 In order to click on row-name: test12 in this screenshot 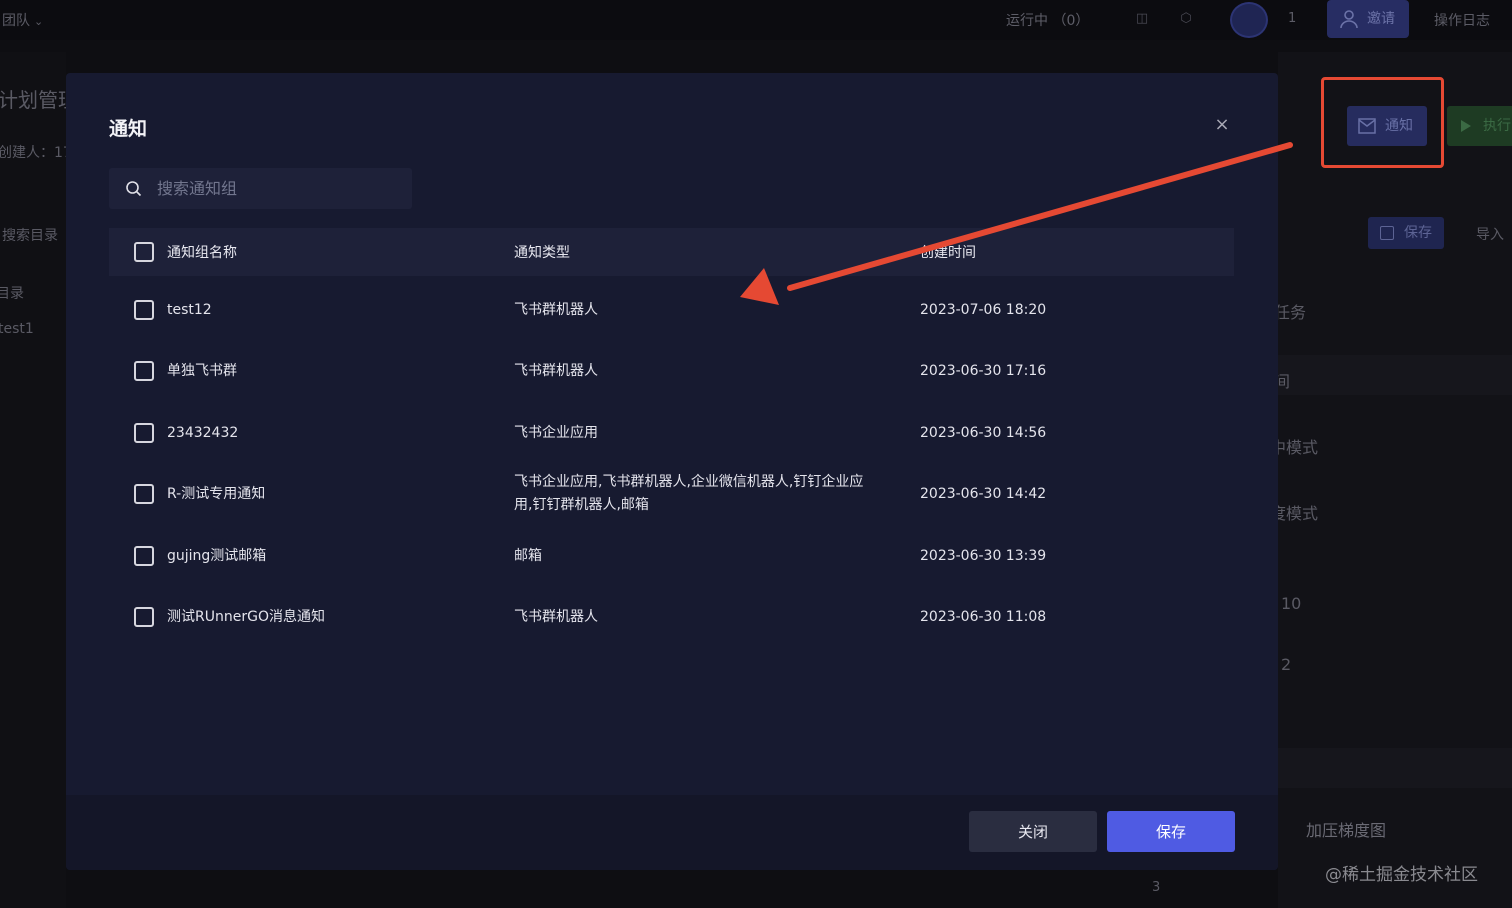, I will do `click(189, 310)`.